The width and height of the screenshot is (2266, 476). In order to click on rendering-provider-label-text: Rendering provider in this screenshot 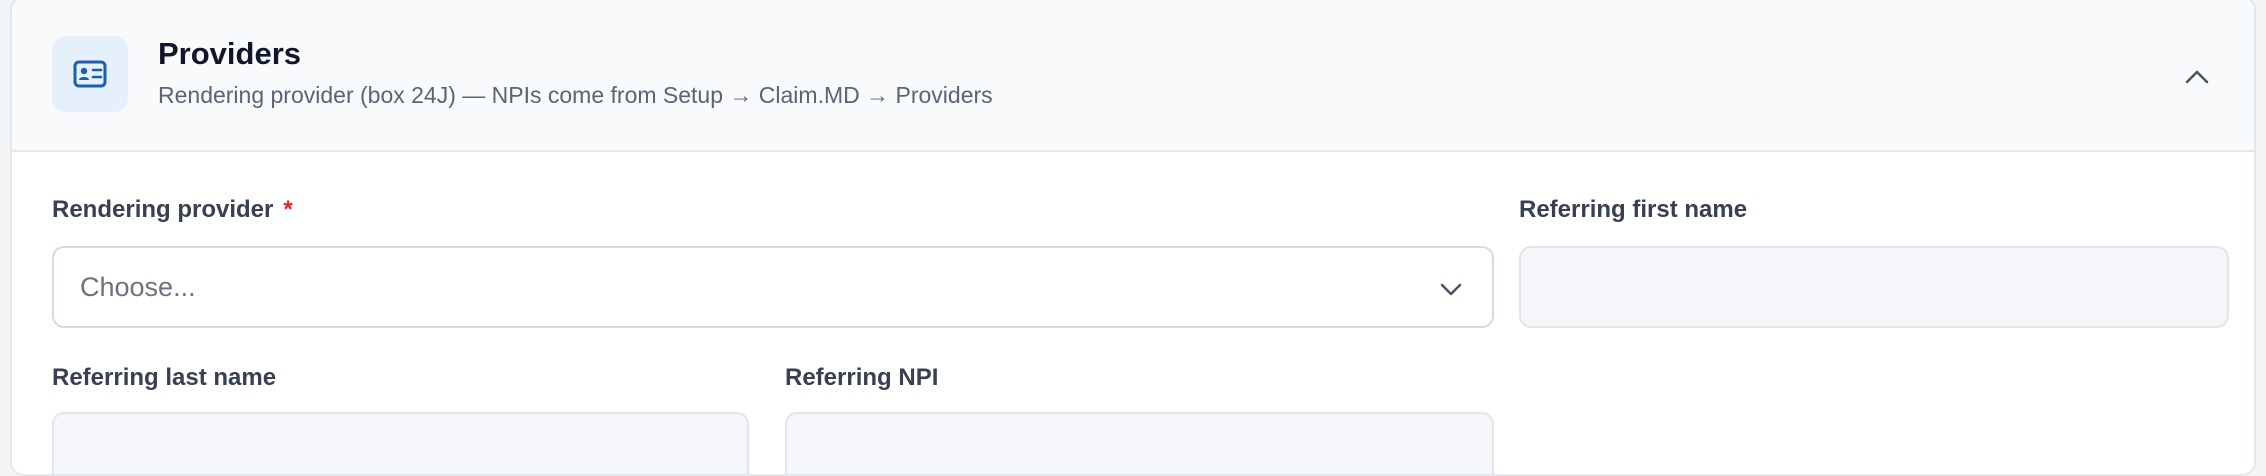, I will do `click(163, 209)`.